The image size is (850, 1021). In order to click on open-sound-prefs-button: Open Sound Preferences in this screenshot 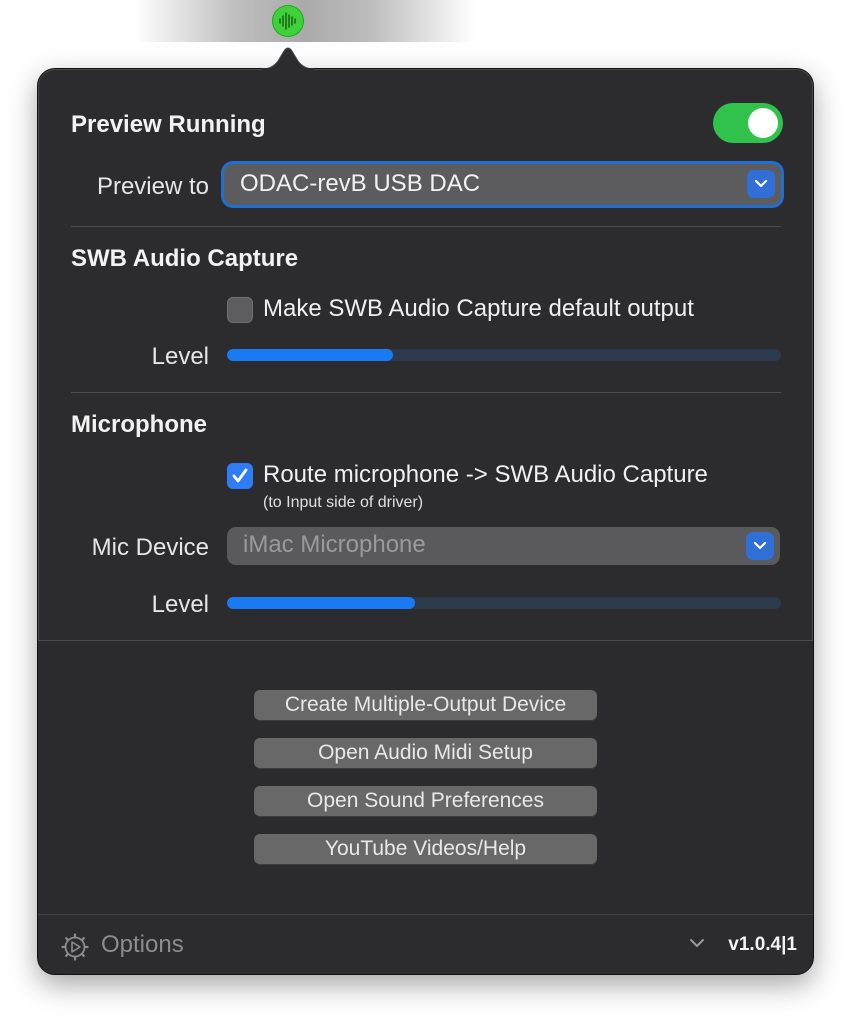, I will do `click(425, 801)`.